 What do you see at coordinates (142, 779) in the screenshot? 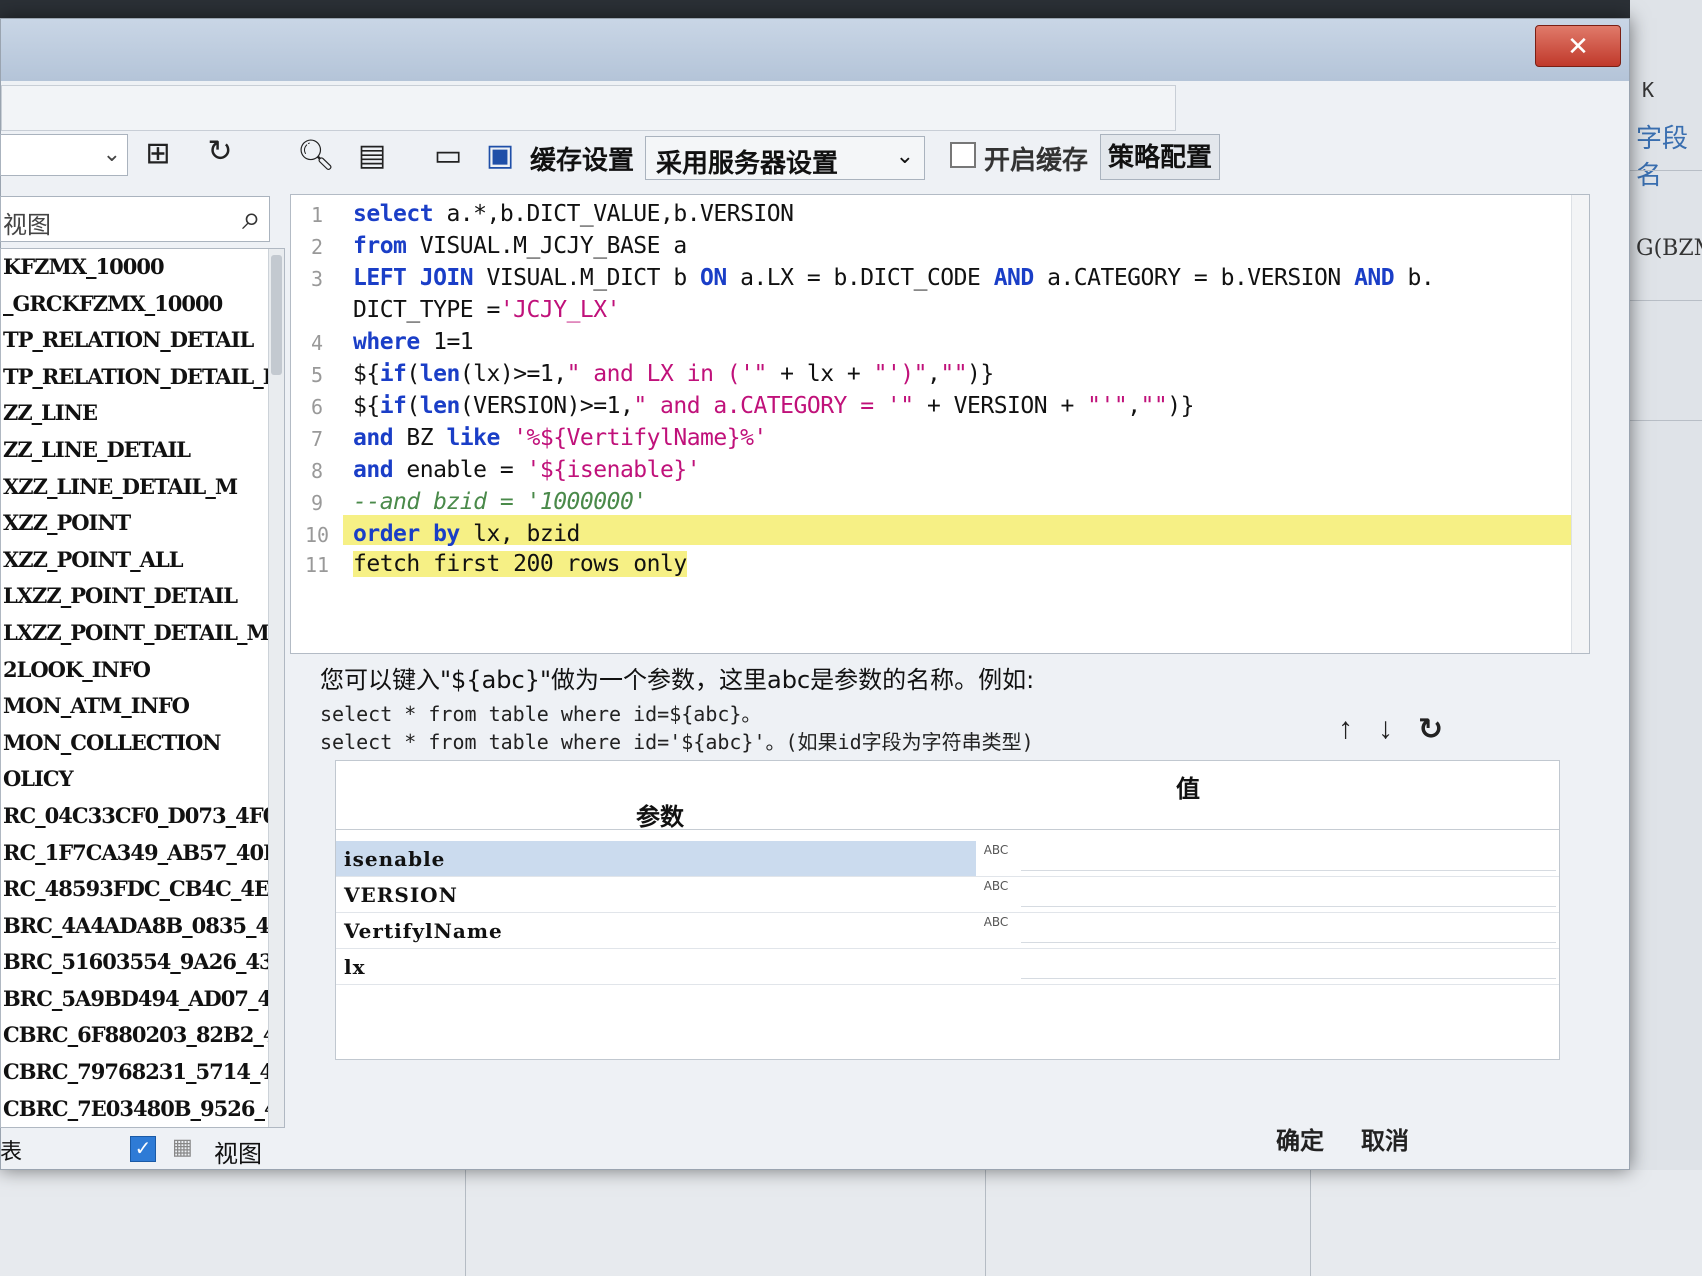
I see `table-list-item: OLICY` at bounding box center [142, 779].